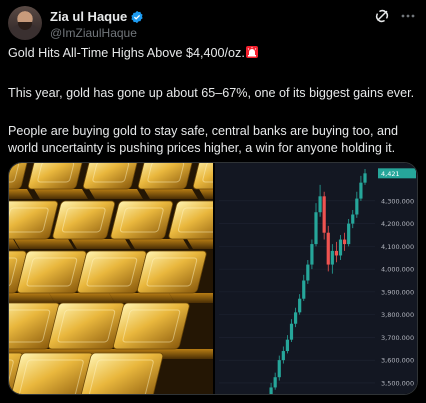  Describe the element at coordinates (93, 33) in the screenshot. I see `author-handle: @ImZiaulHaque` at that location.